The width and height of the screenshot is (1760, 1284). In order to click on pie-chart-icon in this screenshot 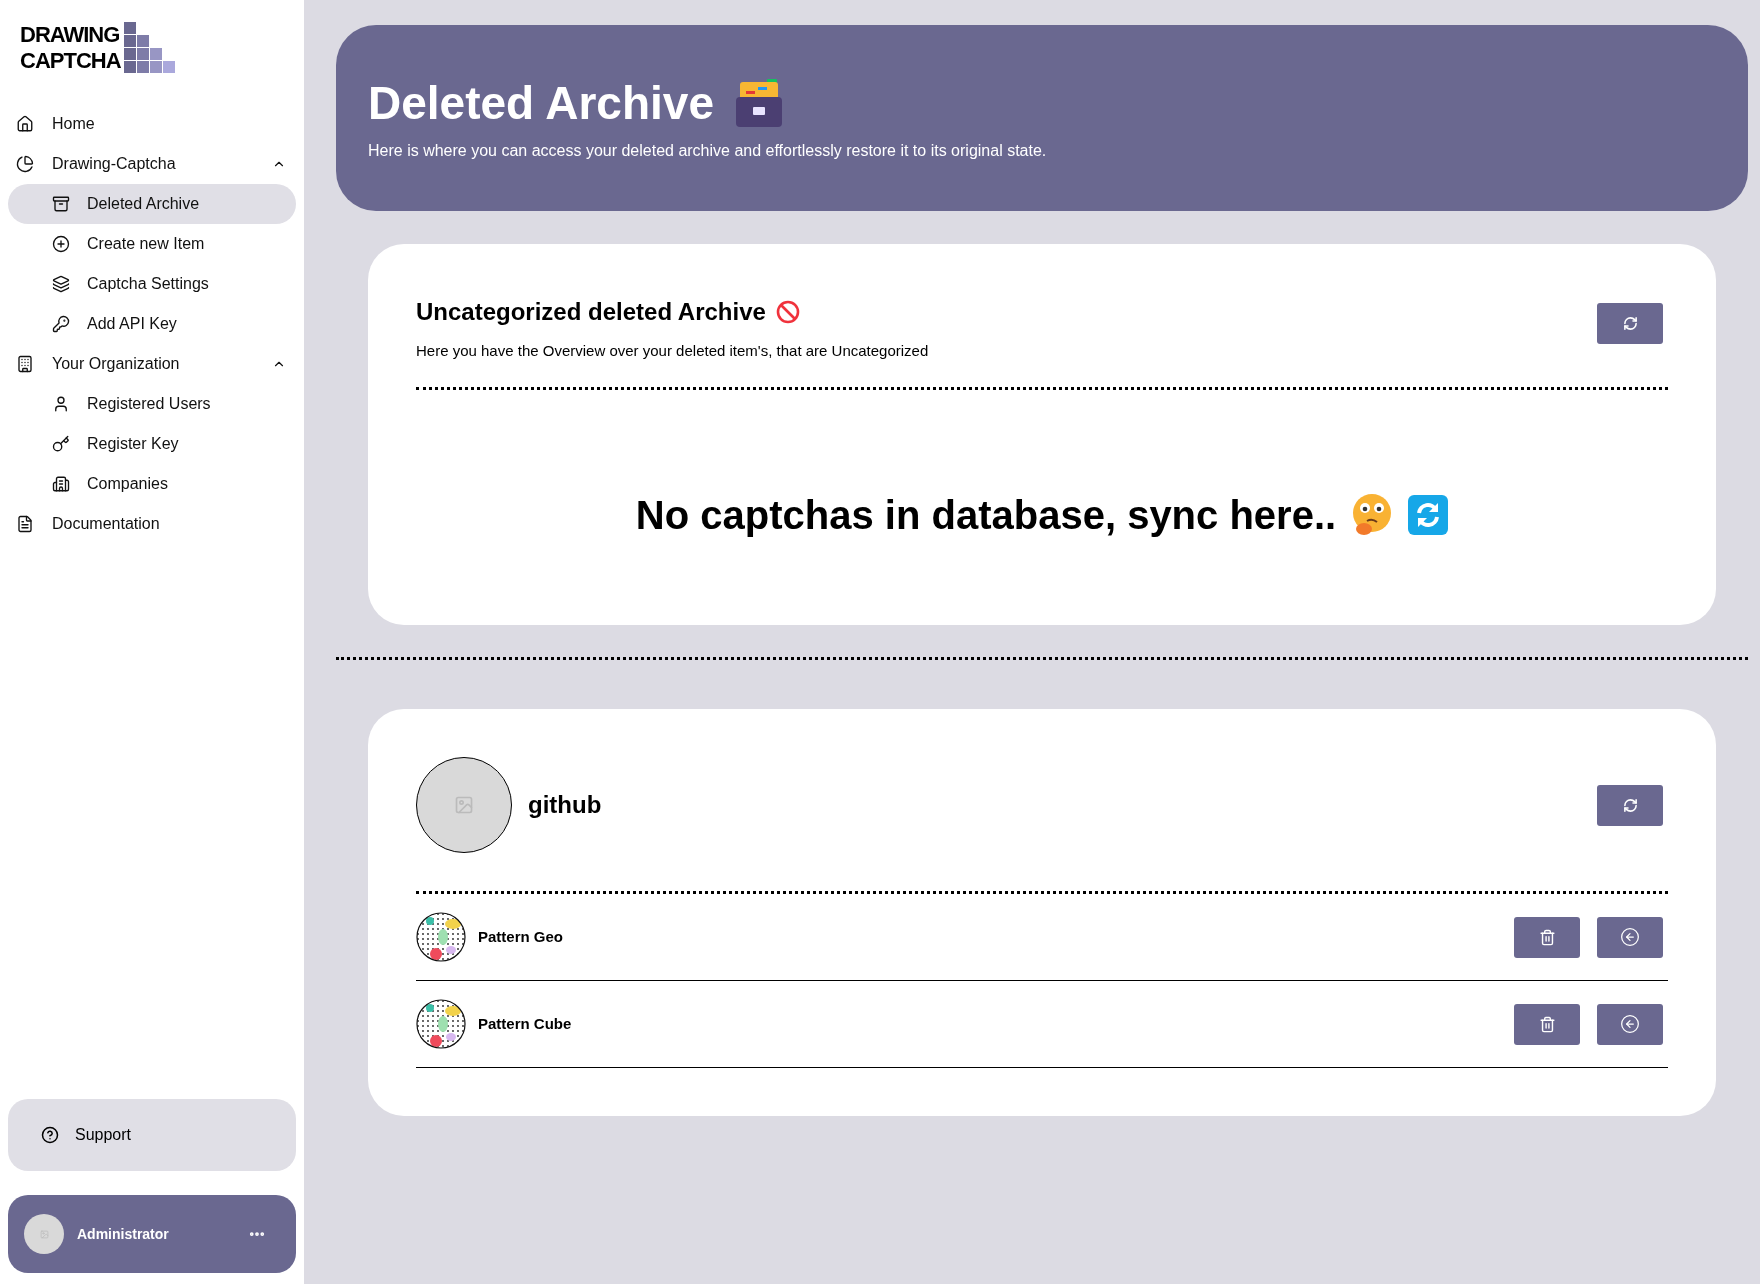, I will do `click(25, 164)`.